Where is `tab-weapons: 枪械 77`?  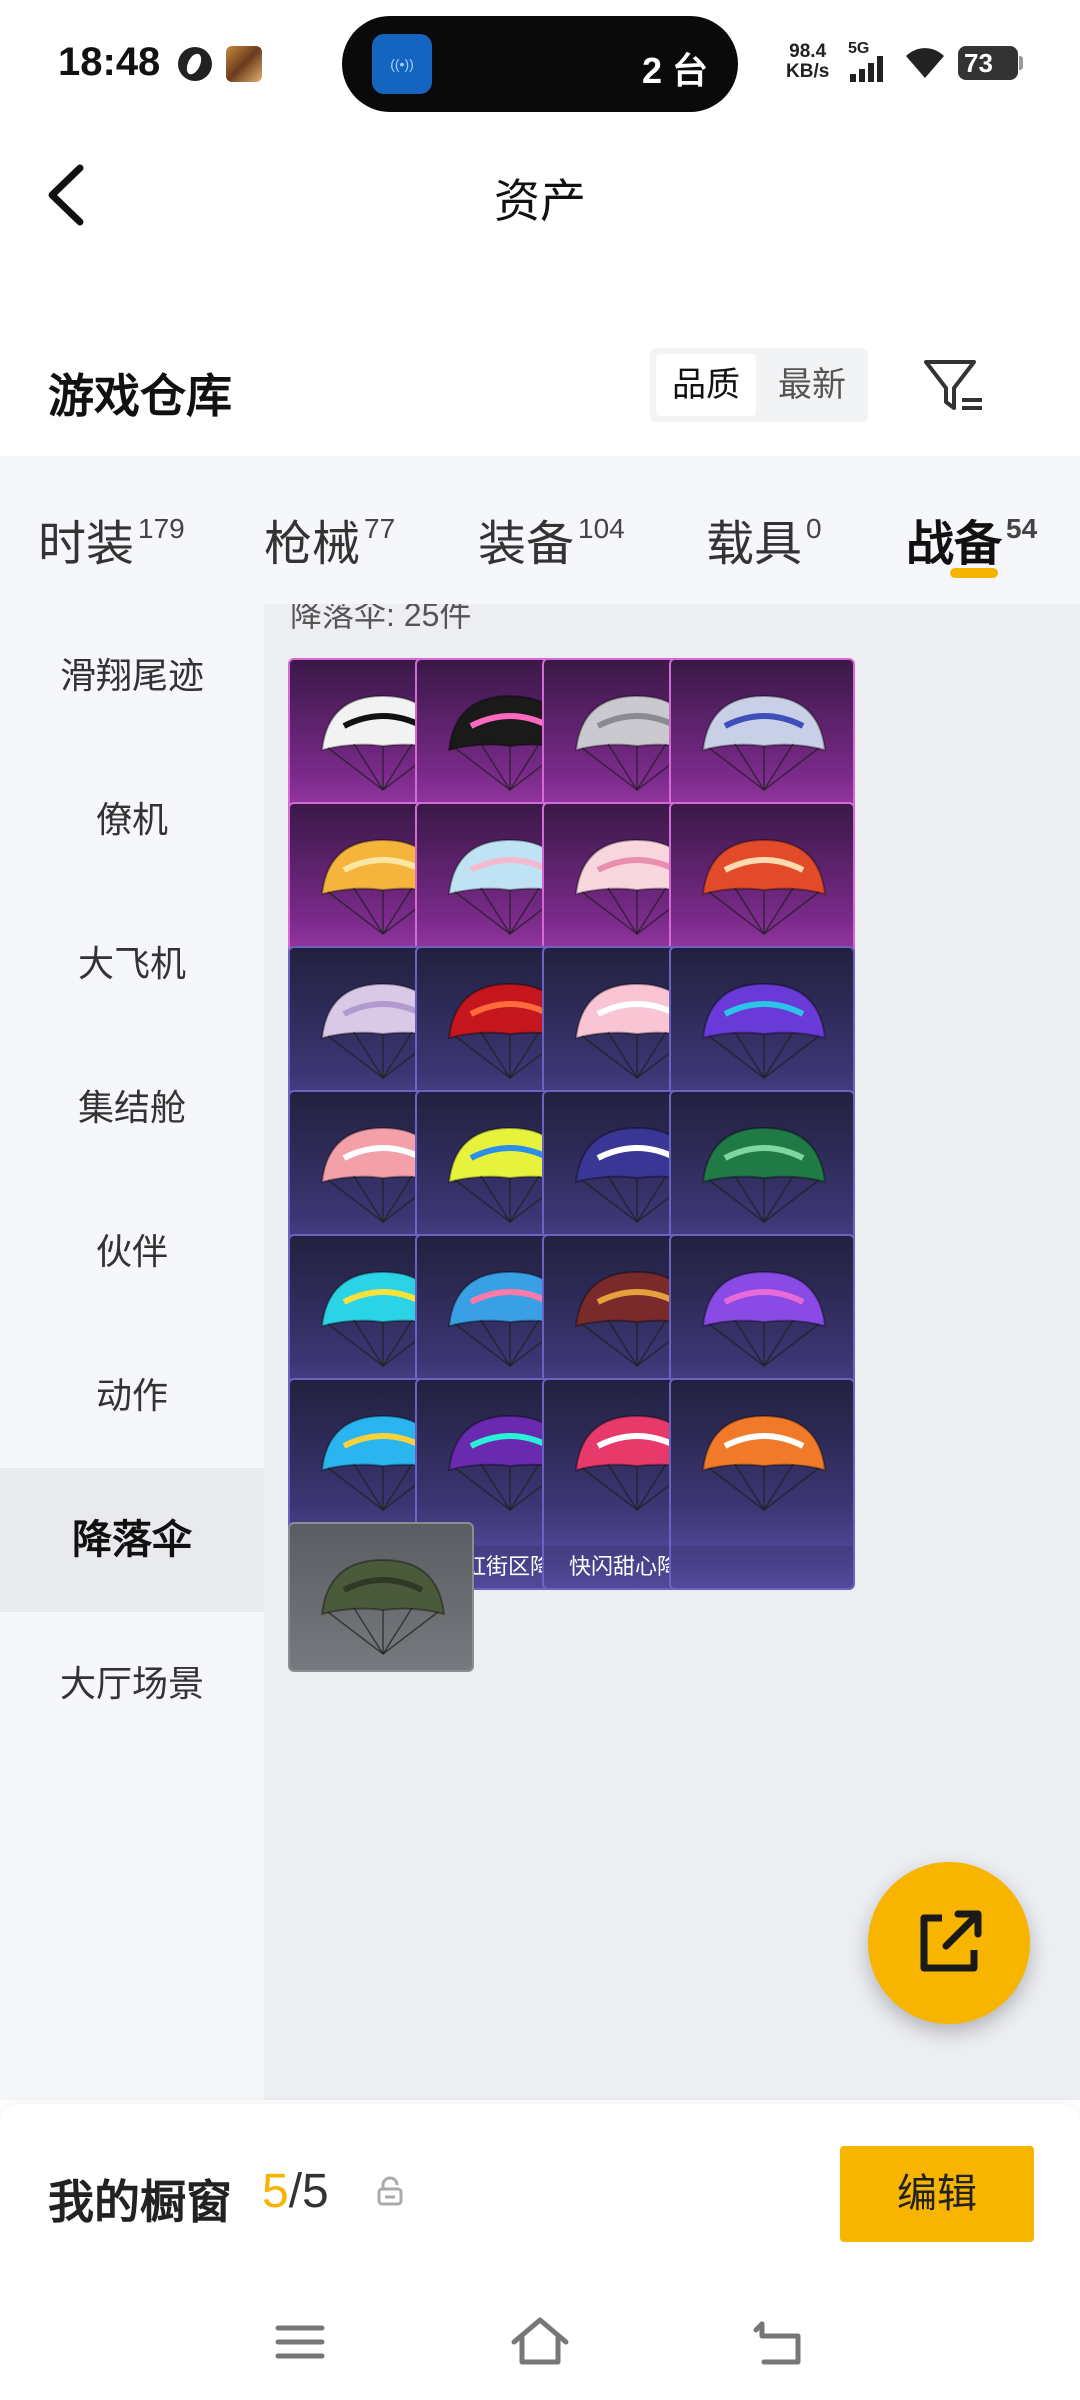
tab-weapons: 枪械 77 is located at coordinates (329, 539).